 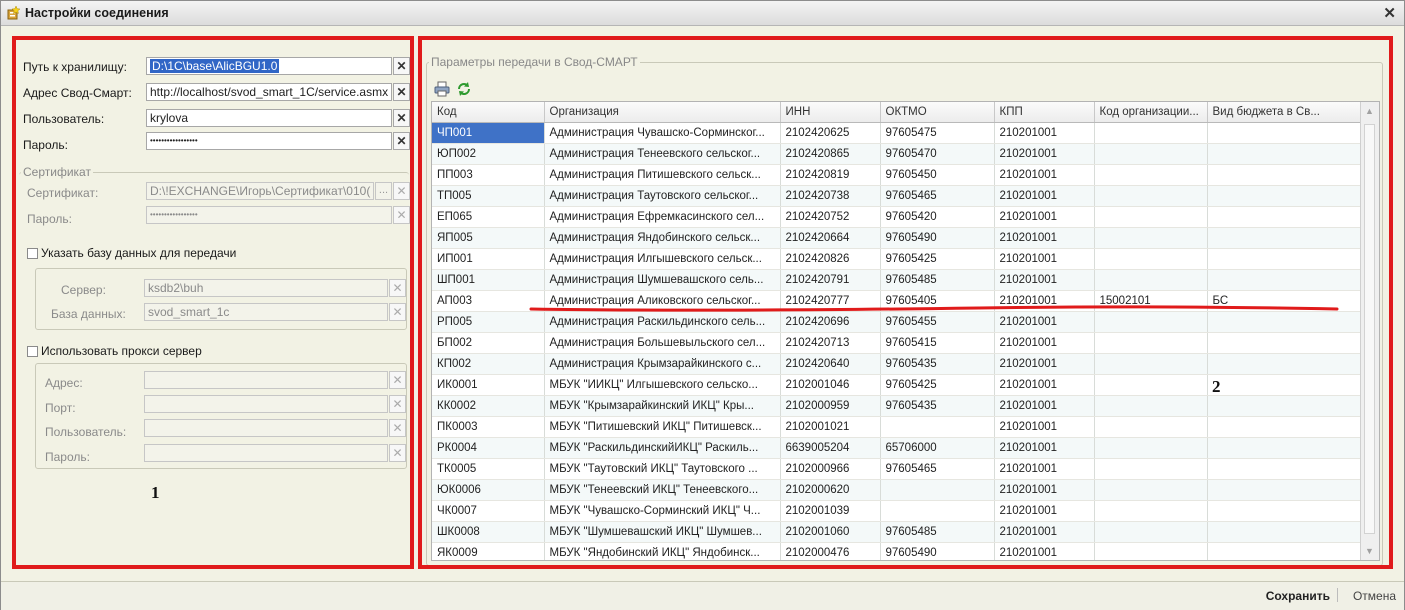 What do you see at coordinates (14, 13) in the screenshot?
I see `settings-window-icon` at bounding box center [14, 13].